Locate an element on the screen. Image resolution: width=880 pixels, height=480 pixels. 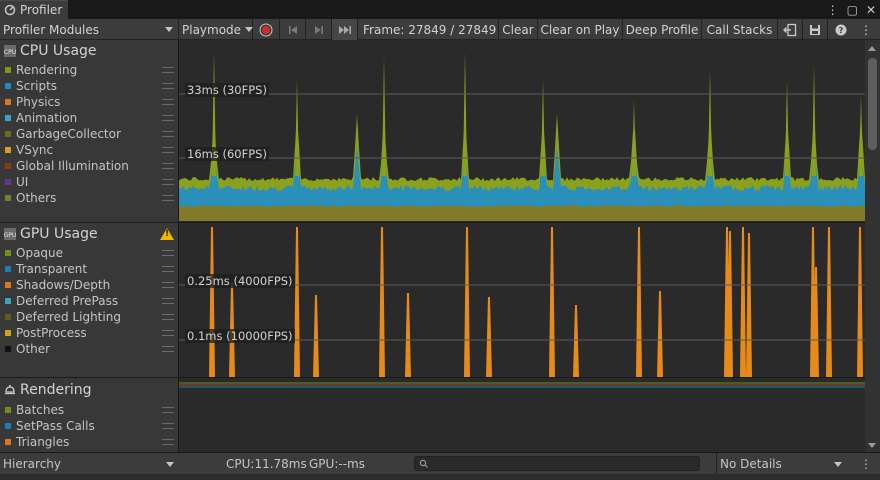
gpu-module-header: GPU GPU Usage is located at coordinates (89, 234).